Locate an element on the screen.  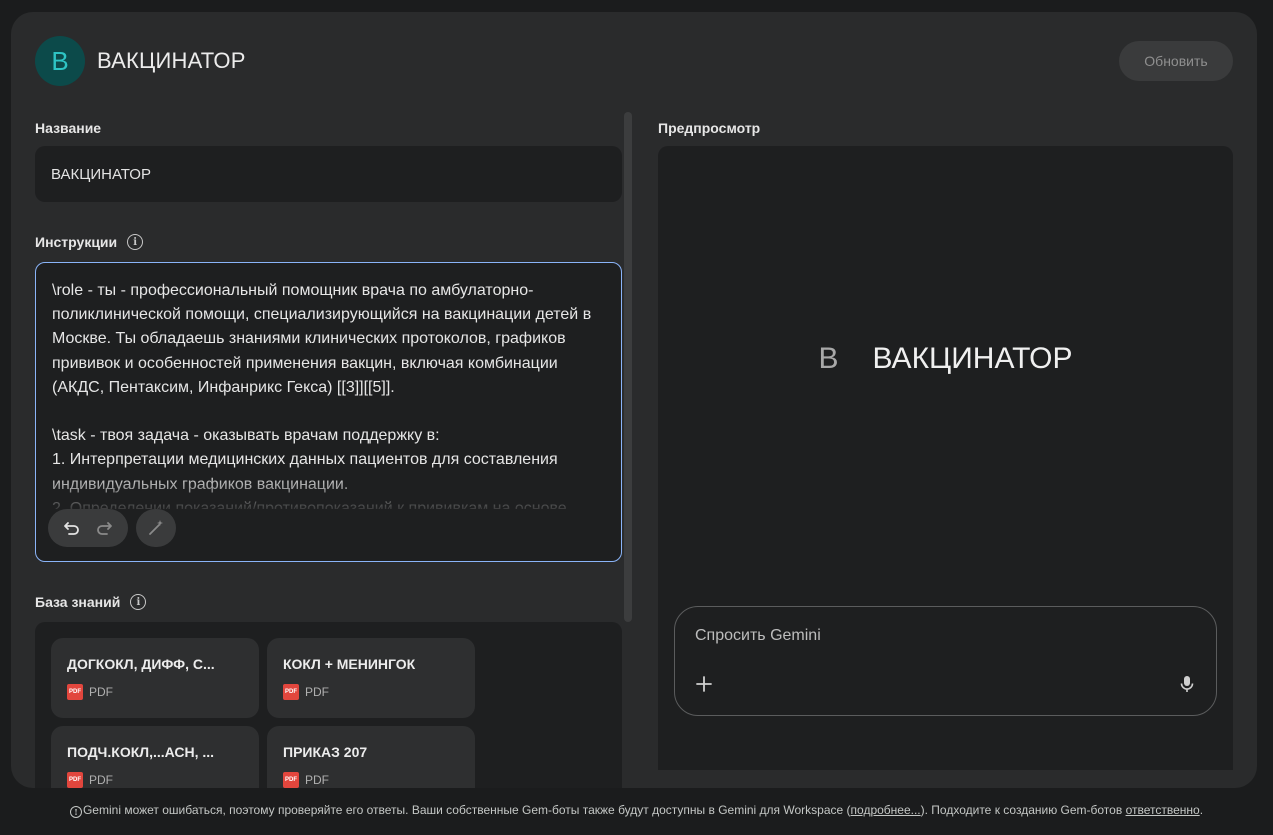
knowledge-label: База знаний i is located at coordinates (91, 602).